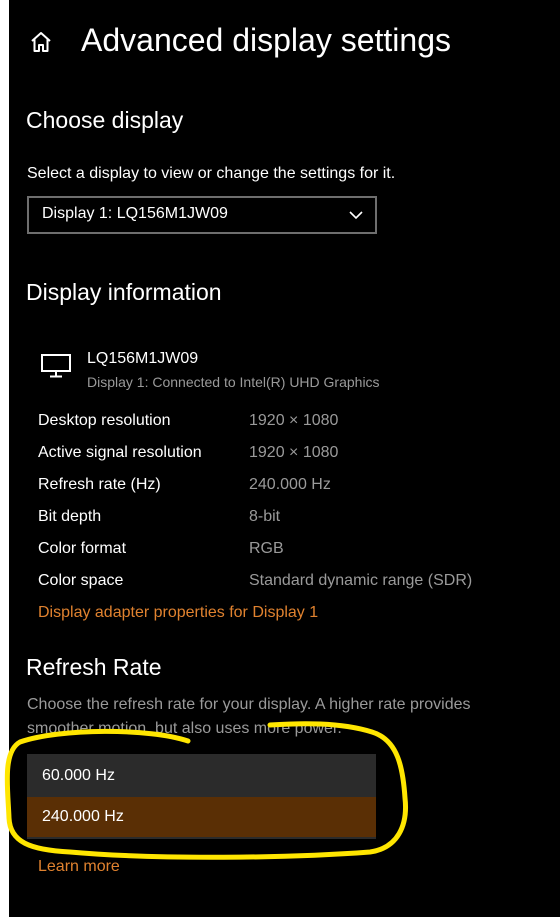 The height and width of the screenshot is (917, 560). I want to click on info-label: Color format, so click(82, 548).